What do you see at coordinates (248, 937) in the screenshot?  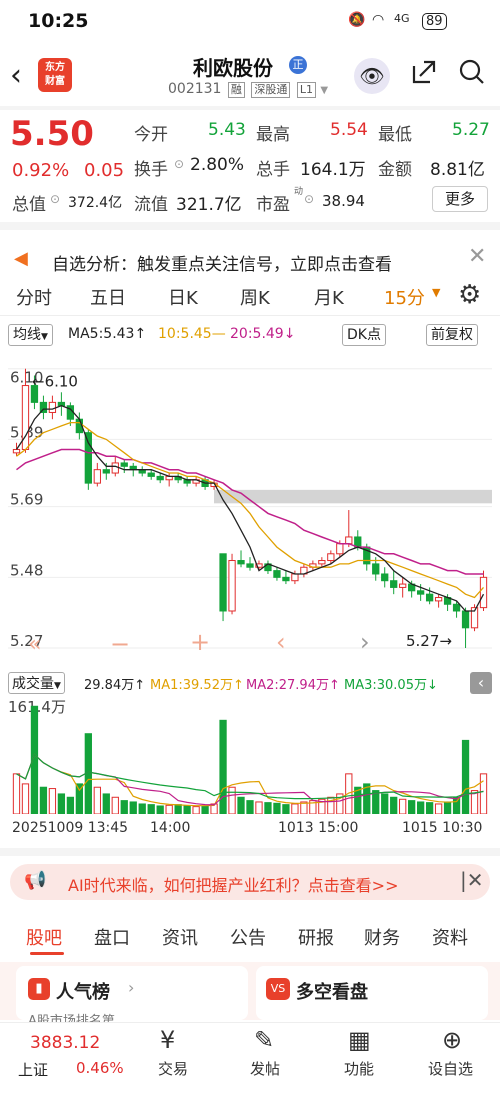 I see `tab-gonggao: 公告` at bounding box center [248, 937].